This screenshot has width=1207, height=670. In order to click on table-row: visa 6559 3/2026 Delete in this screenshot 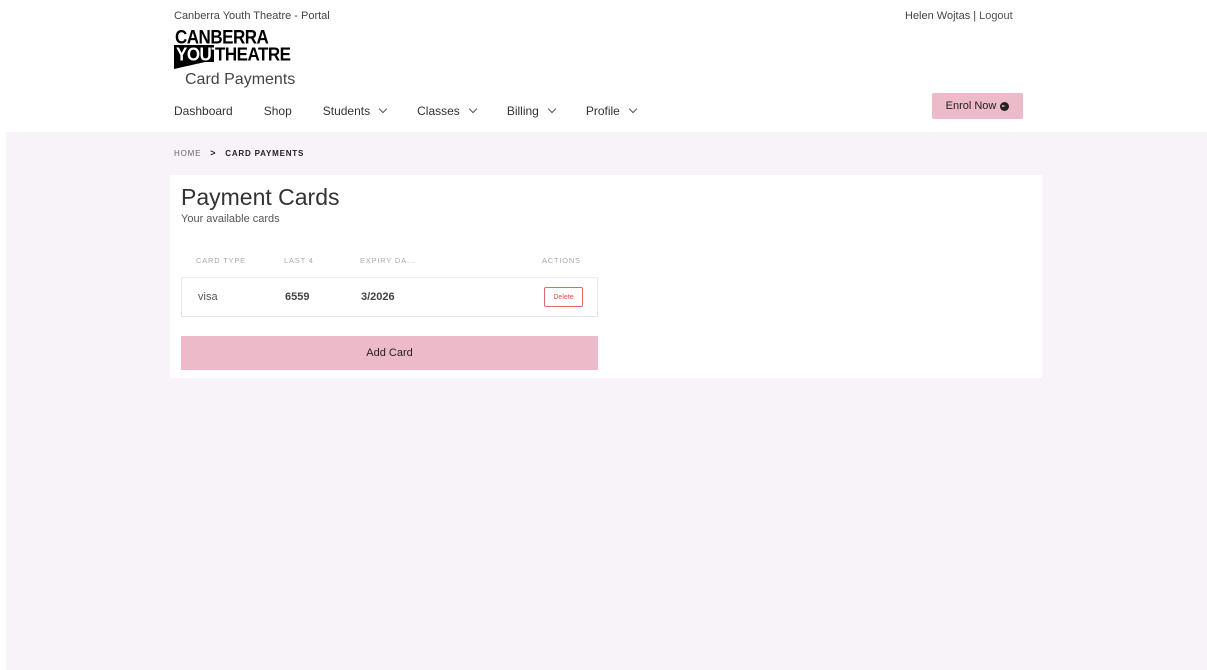, I will do `click(389, 297)`.